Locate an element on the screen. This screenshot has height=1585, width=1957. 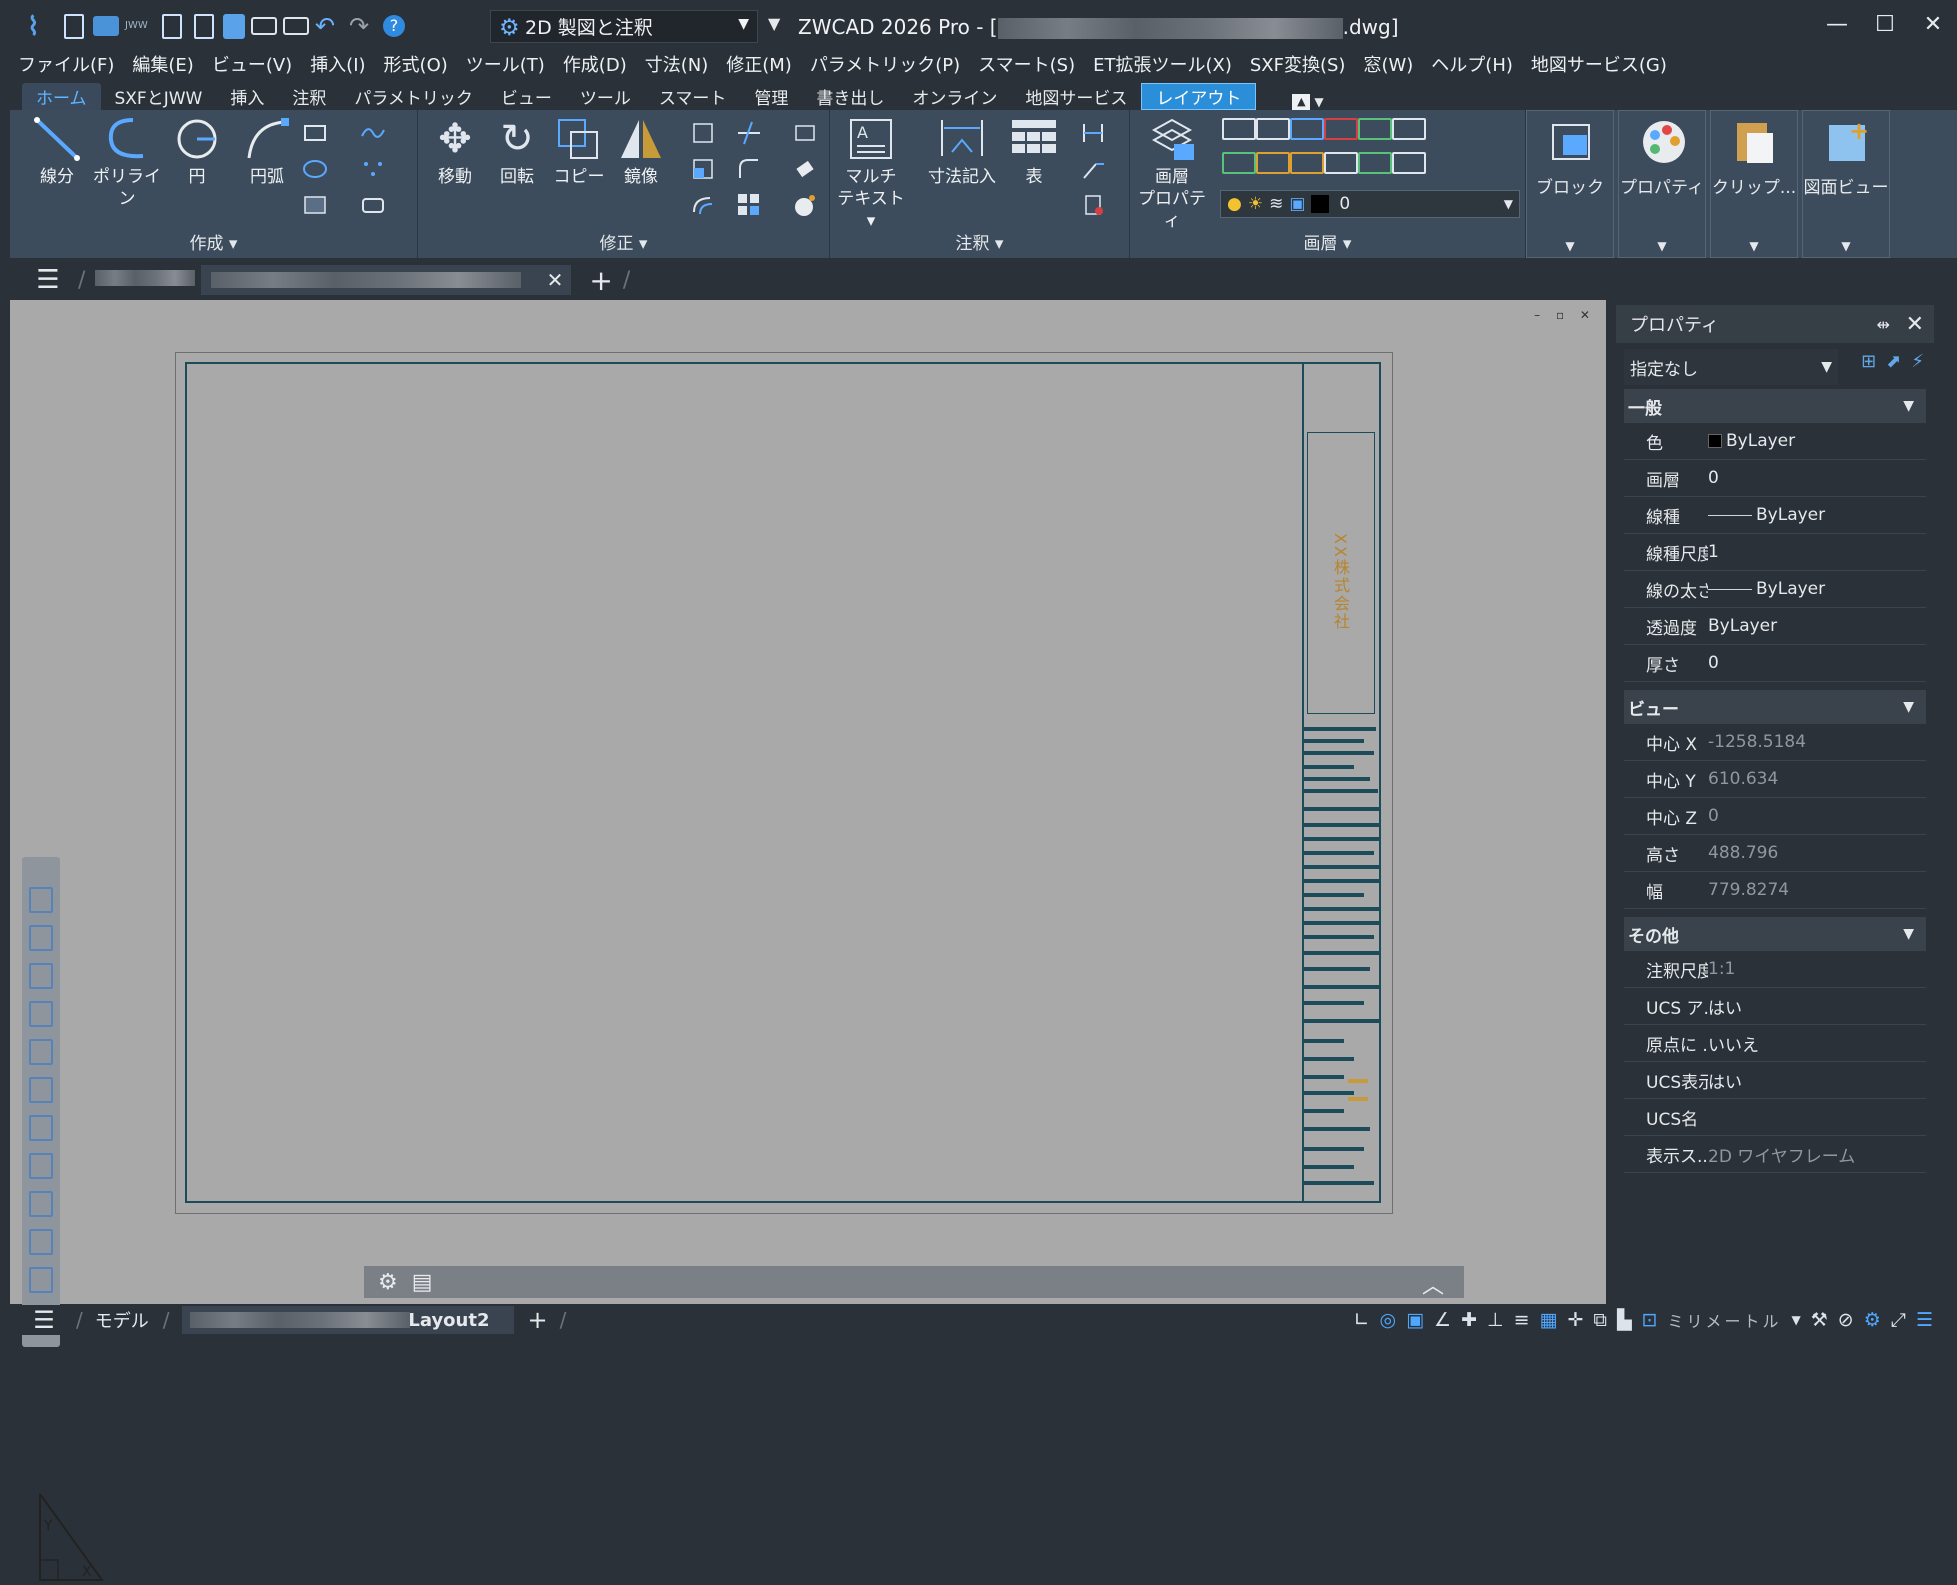
arc-button: 円弧 is located at coordinates (267, 152).